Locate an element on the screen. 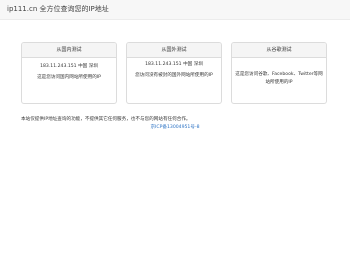  domestic-ip-result: 183.11.243.151 中国 深圳 is located at coordinates (69, 66).